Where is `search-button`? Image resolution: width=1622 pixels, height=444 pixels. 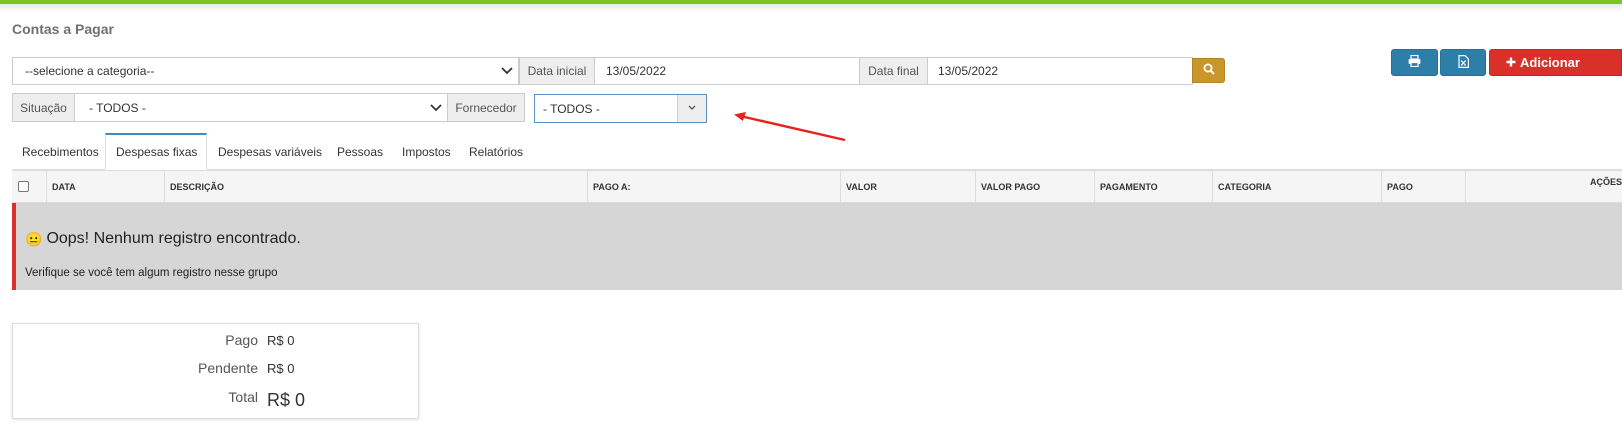 search-button is located at coordinates (1208, 70).